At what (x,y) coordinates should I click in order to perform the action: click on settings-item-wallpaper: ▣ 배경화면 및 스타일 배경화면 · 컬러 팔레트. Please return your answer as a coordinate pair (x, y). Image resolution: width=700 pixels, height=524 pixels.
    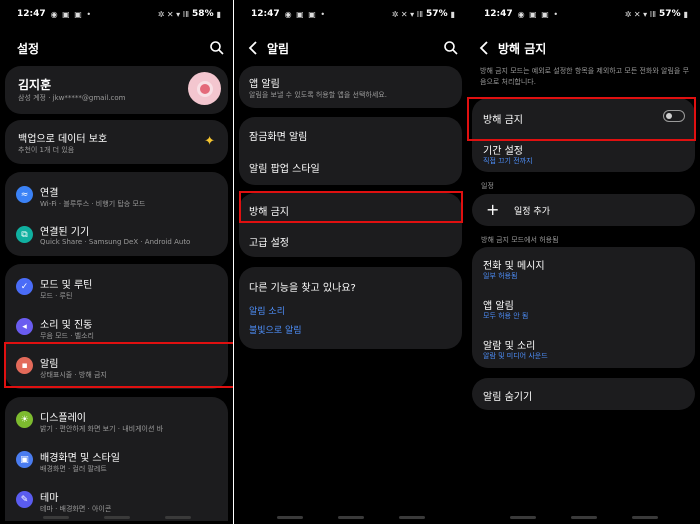
    Looking at the image, I should click on (116, 460).